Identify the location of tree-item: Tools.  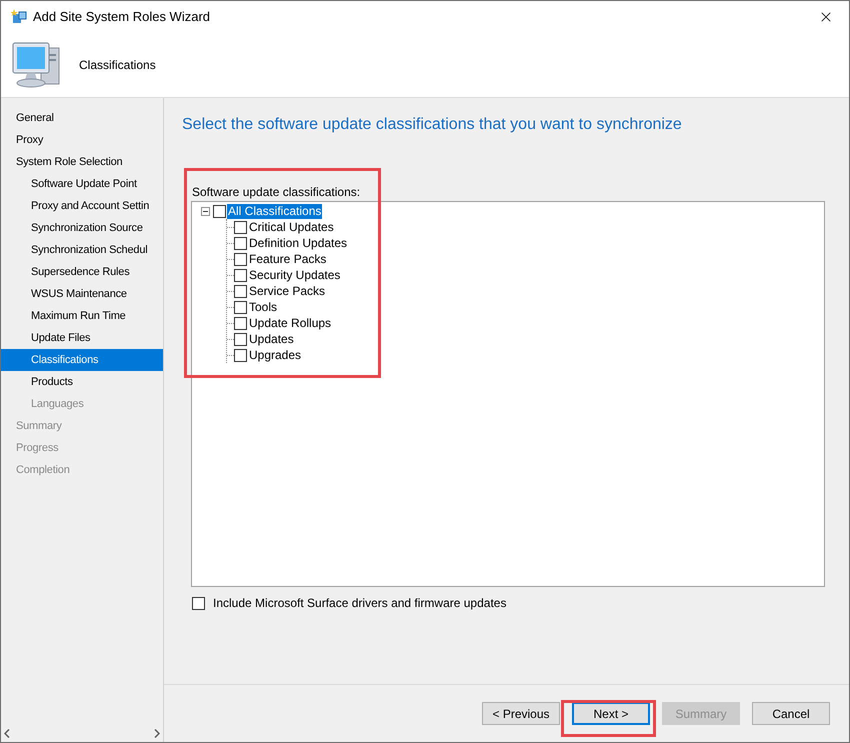
(263, 307).